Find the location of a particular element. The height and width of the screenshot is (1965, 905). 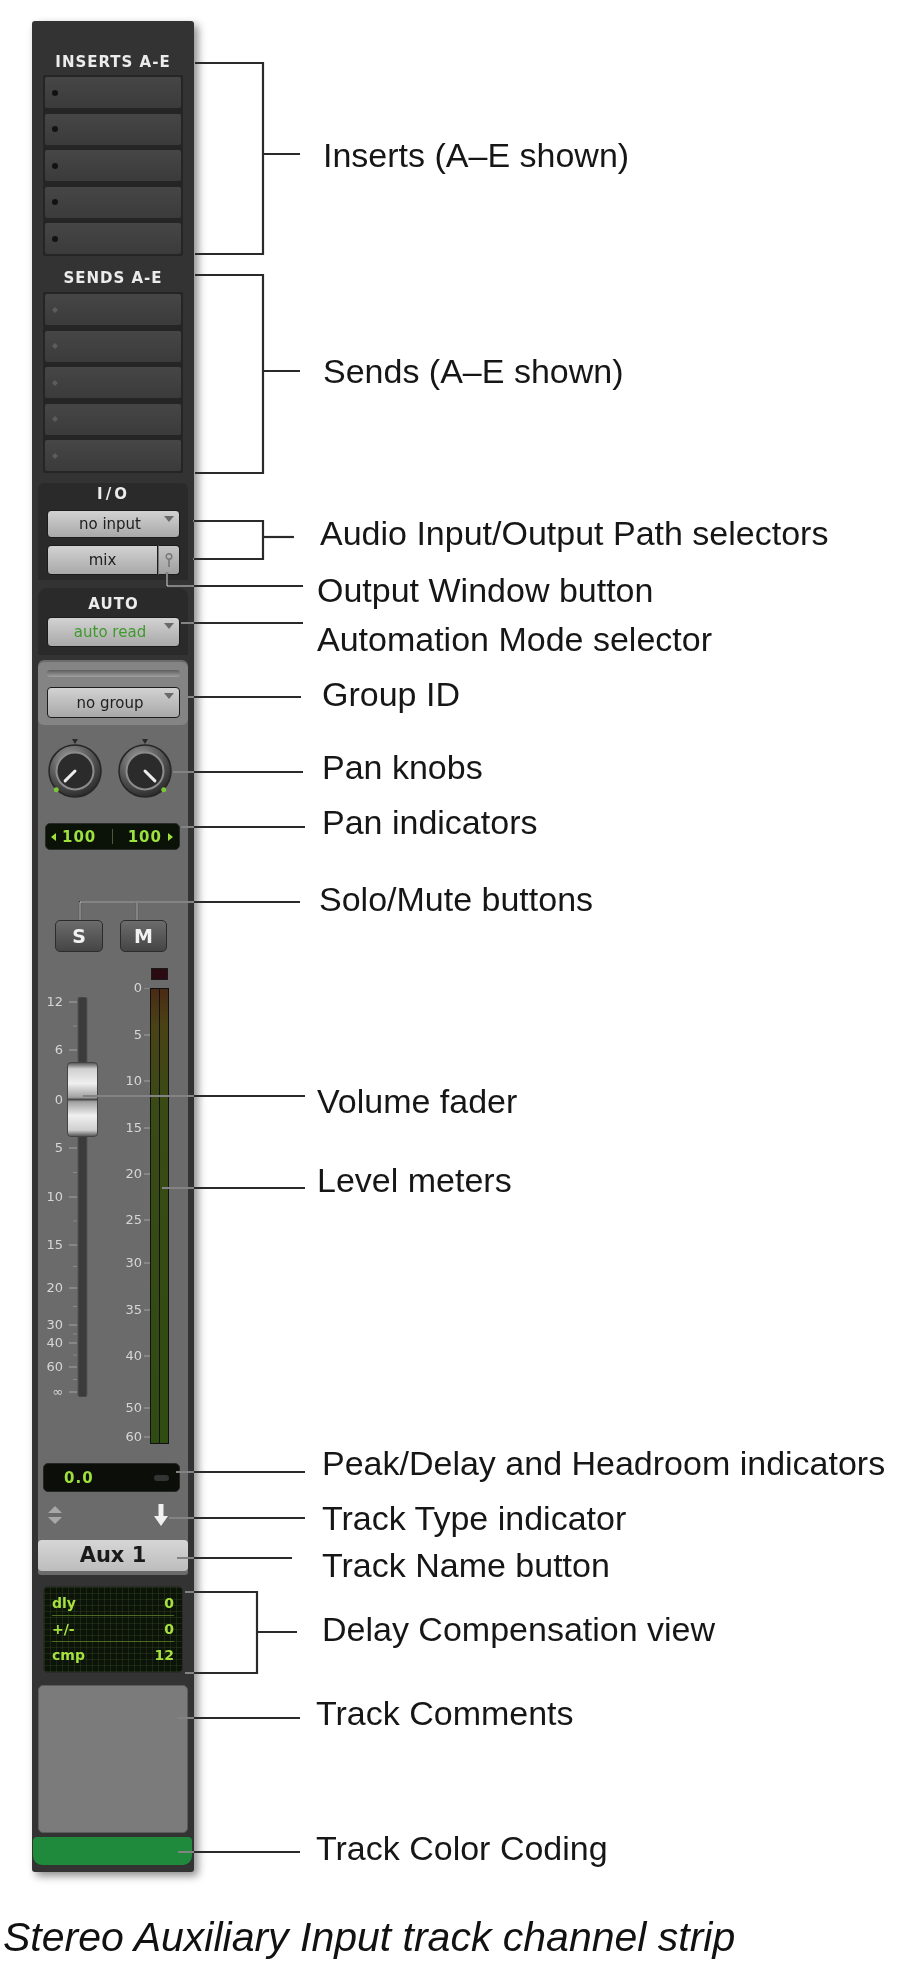

callout-label: Audio Input/Output Path selectors is located at coordinates (574, 533).